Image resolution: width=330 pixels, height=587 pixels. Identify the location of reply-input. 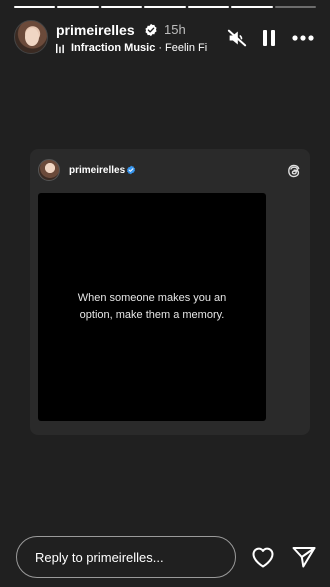
(126, 557).